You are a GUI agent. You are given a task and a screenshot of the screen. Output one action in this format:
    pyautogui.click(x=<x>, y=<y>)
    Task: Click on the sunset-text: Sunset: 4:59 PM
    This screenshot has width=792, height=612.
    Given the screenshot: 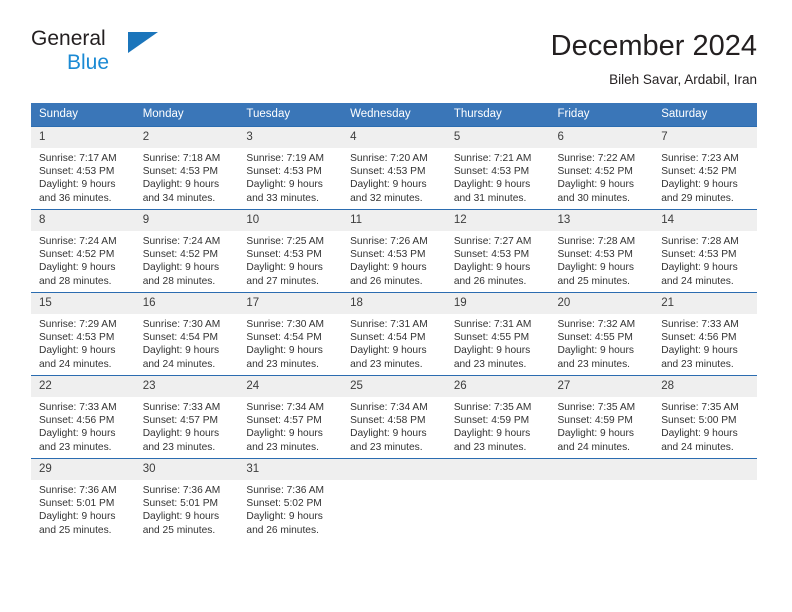 What is the action you would take?
    pyautogui.click(x=595, y=421)
    